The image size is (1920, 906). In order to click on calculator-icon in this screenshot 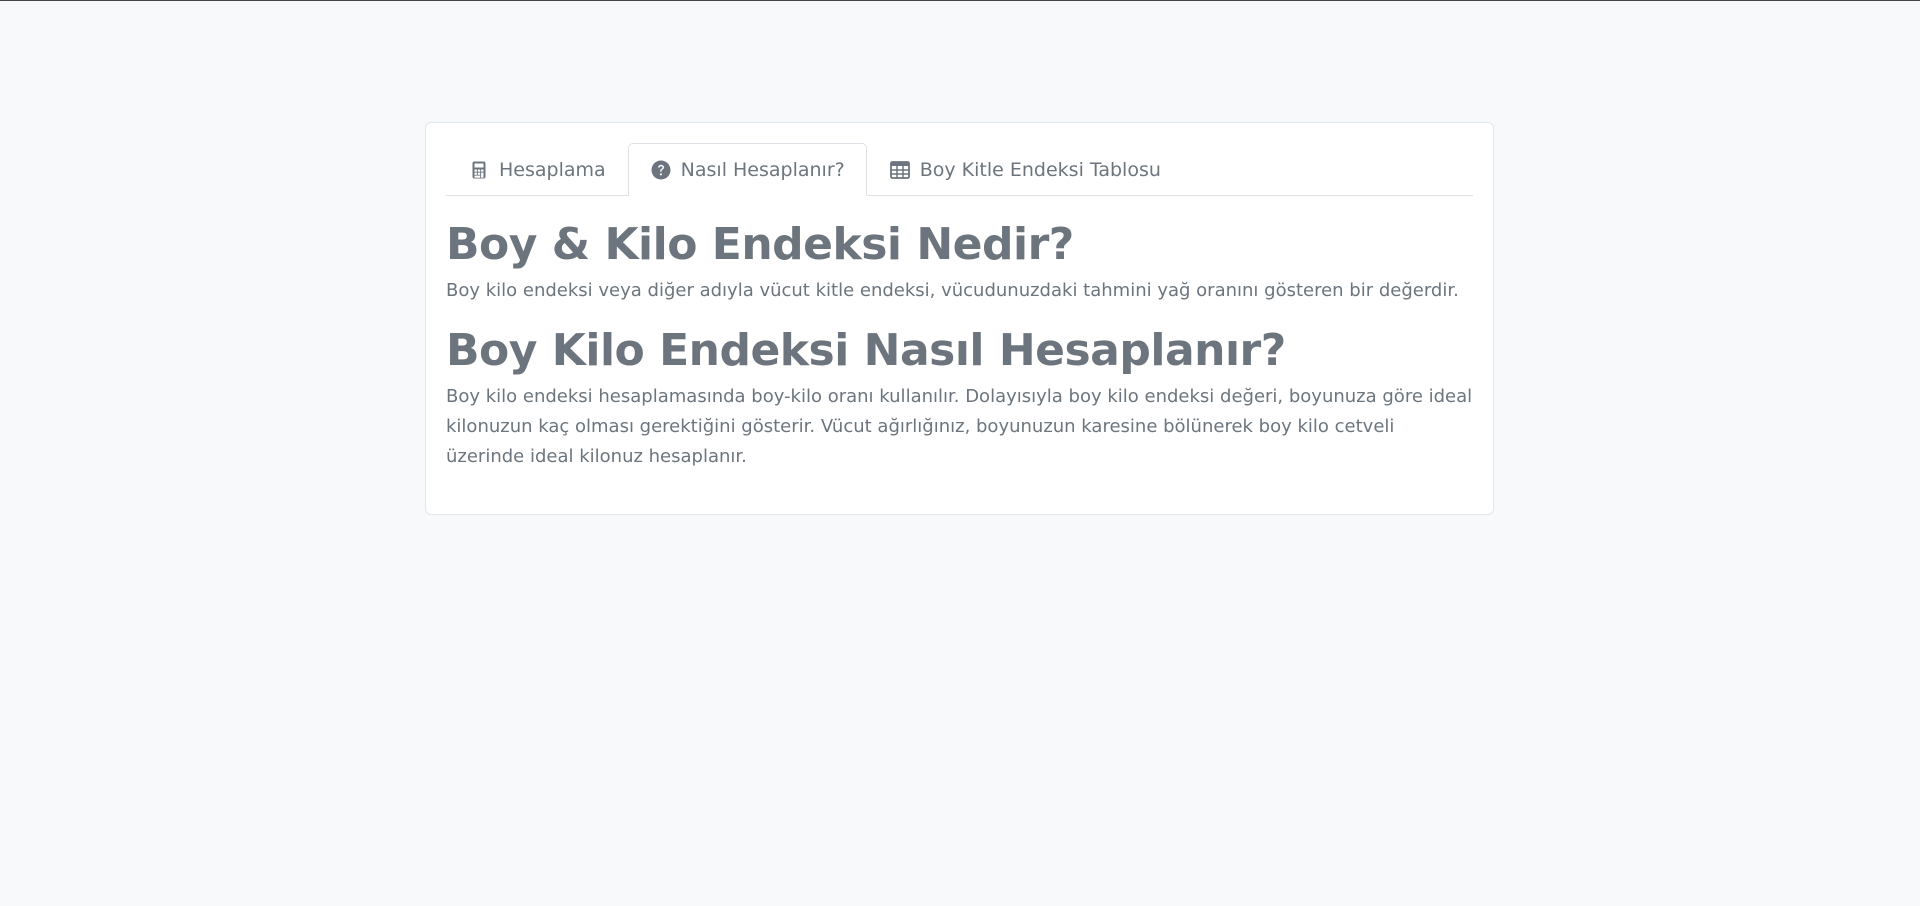, I will do `click(479, 170)`.